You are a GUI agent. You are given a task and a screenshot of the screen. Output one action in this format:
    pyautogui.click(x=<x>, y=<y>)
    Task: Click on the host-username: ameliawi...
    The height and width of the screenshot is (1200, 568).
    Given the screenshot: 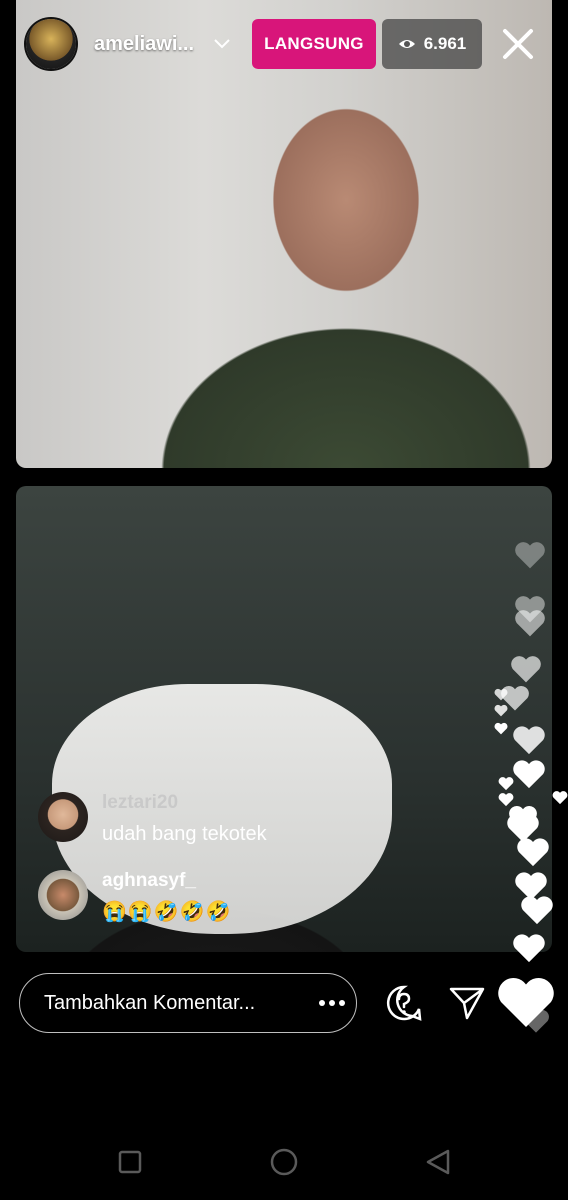 What is the action you would take?
    pyautogui.click(x=144, y=44)
    